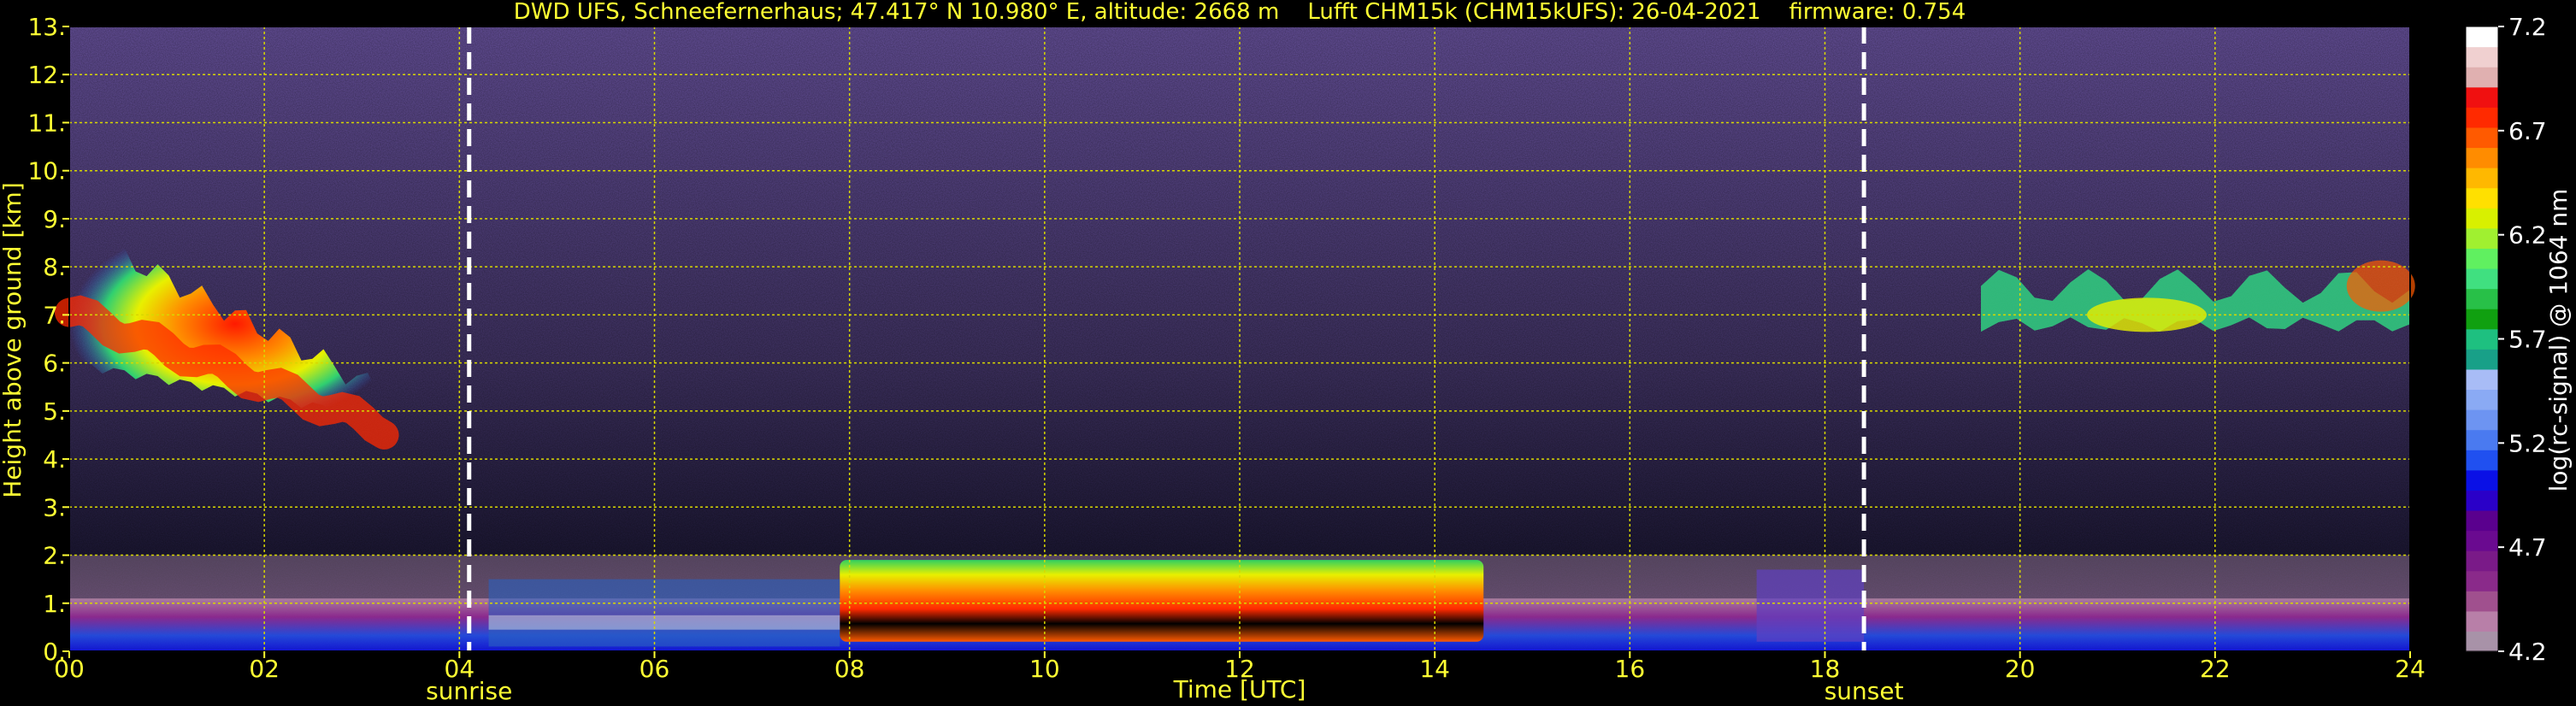 This screenshot has height=706, width=2576. I want to click on x-tick-label: 08, so click(849, 669).